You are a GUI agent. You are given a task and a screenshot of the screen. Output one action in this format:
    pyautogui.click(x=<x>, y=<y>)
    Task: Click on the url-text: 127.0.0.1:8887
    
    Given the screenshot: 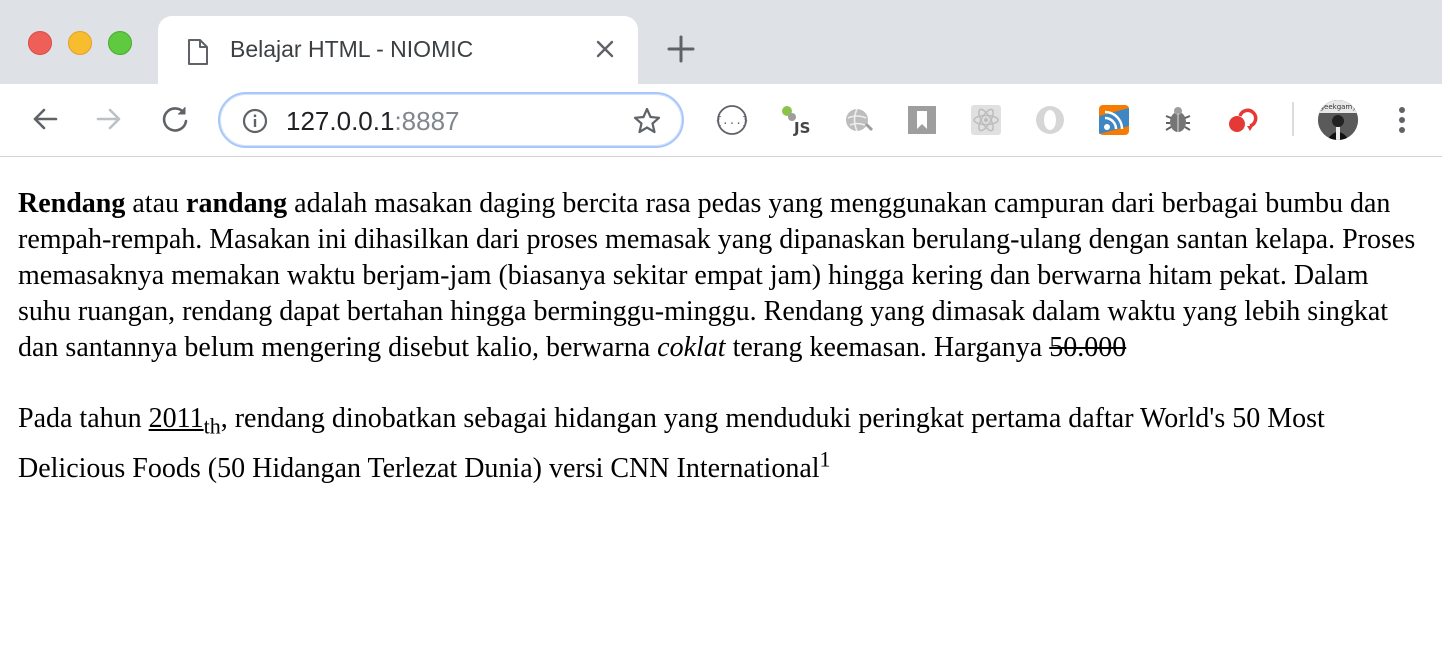 What is the action you would take?
    pyautogui.click(x=373, y=121)
    